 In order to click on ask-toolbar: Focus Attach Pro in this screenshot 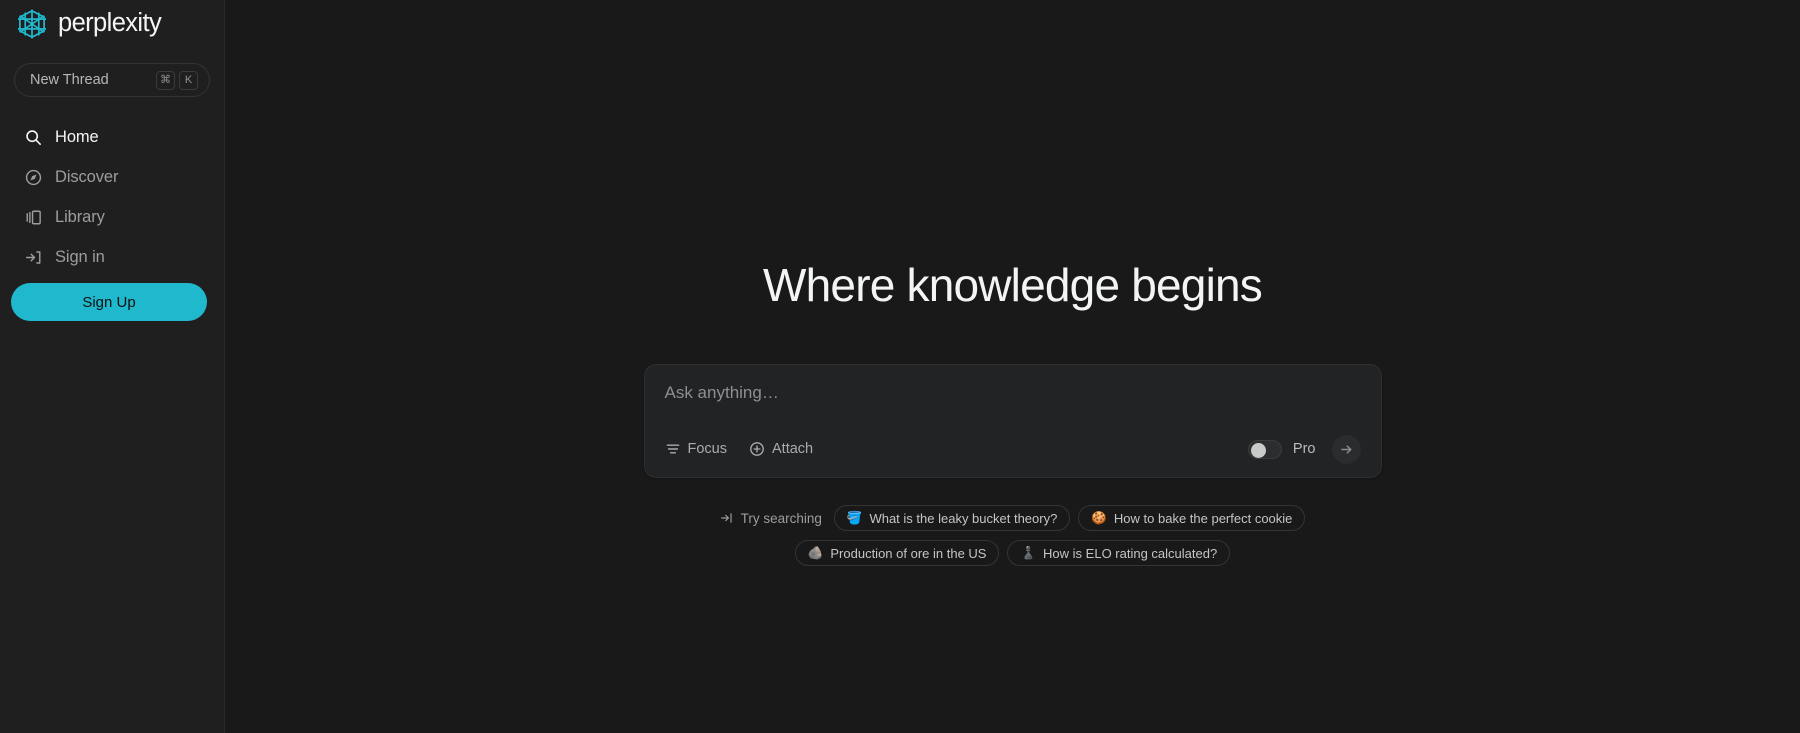, I will do `click(1013, 449)`.